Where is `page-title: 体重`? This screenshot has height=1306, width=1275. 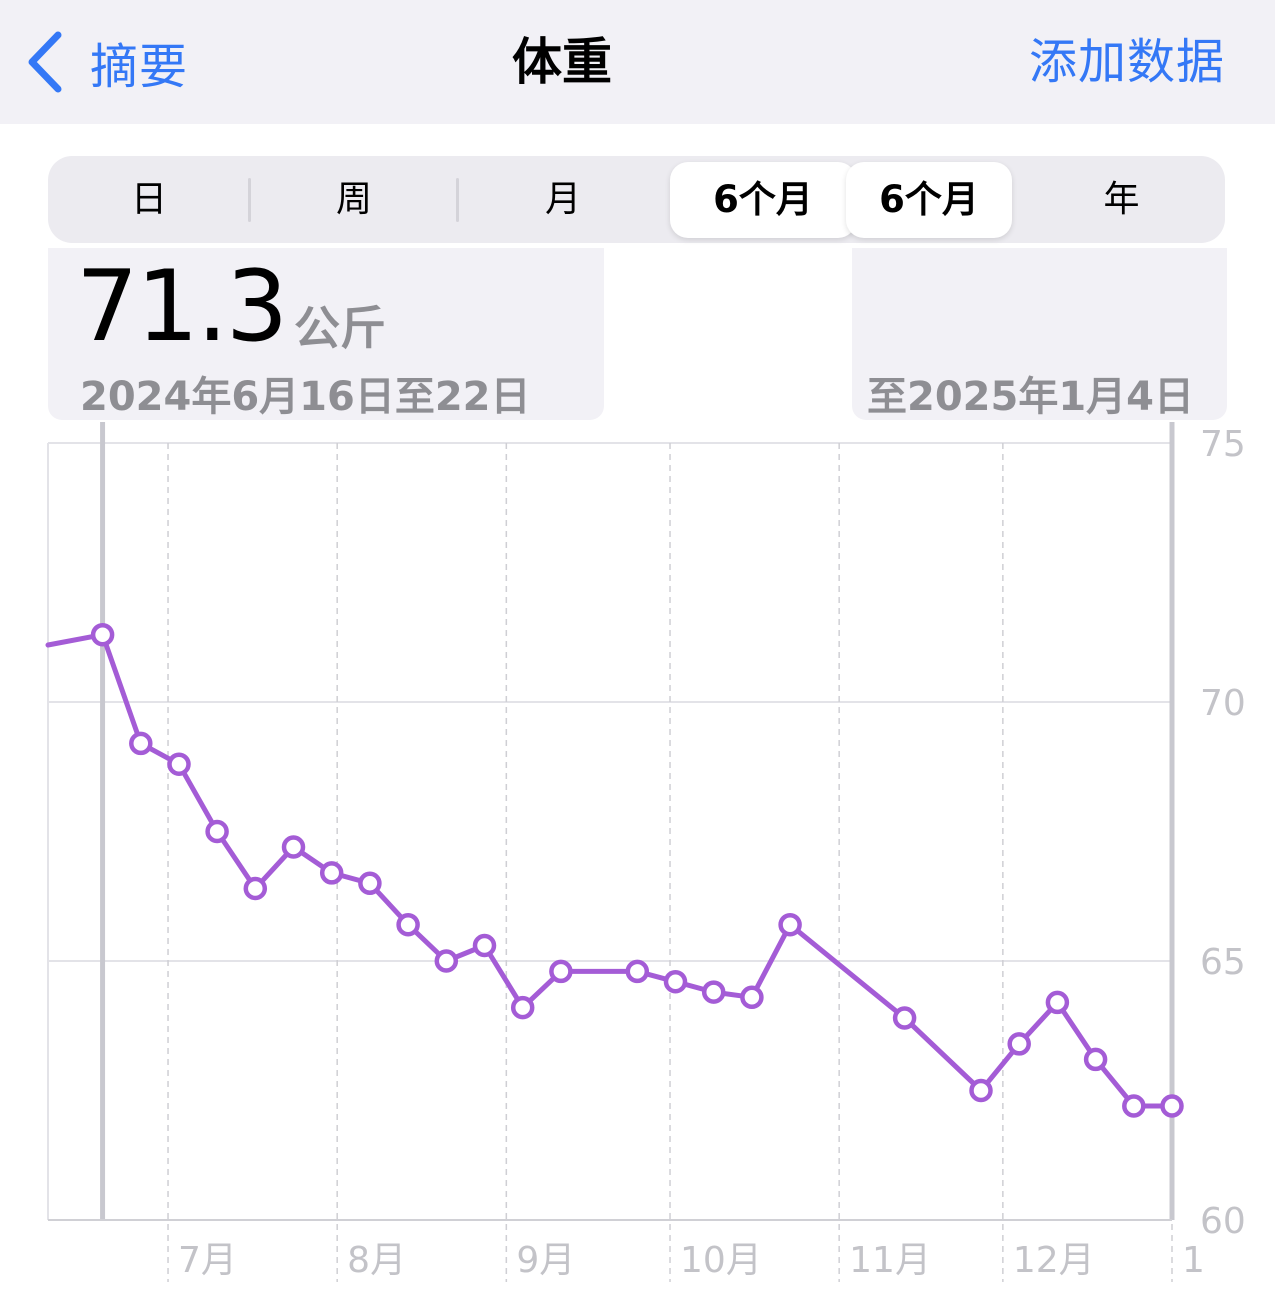 page-title: 体重 is located at coordinates (562, 62).